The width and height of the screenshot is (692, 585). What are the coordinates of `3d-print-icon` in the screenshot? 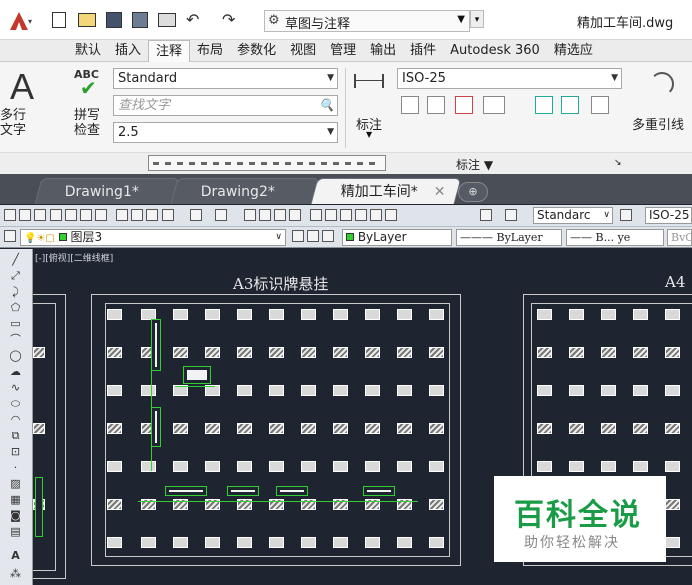 It's located at (101, 215).